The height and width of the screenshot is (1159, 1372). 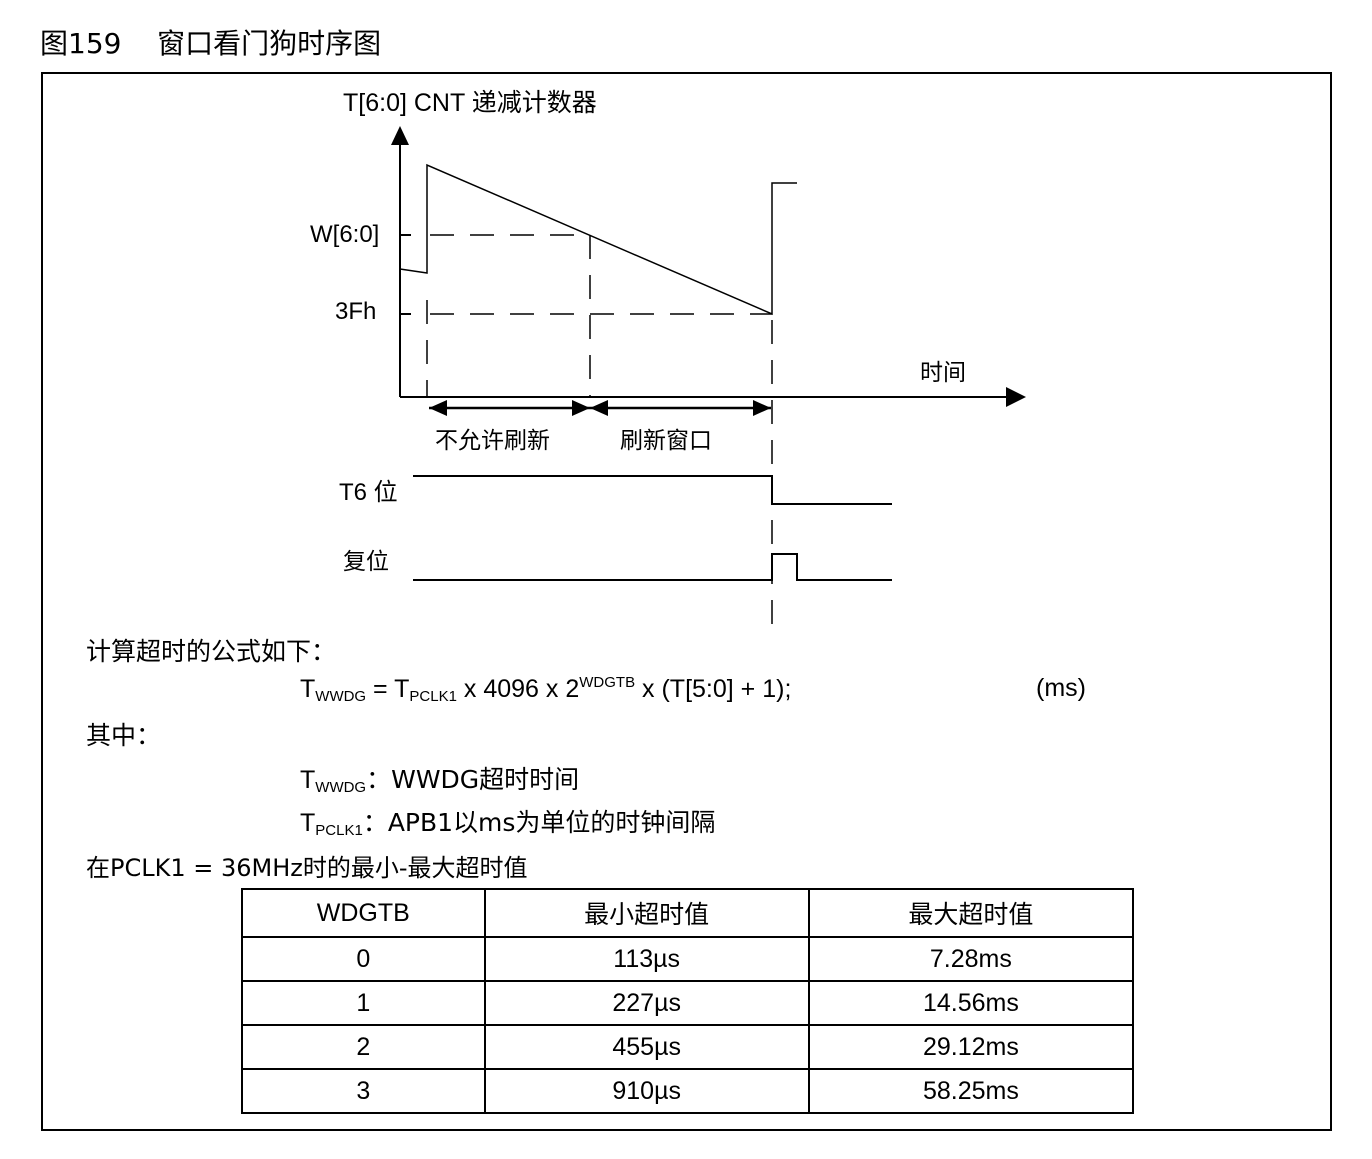 What do you see at coordinates (599, 408) in the screenshot?
I see `refresh-window-arrow-left` at bounding box center [599, 408].